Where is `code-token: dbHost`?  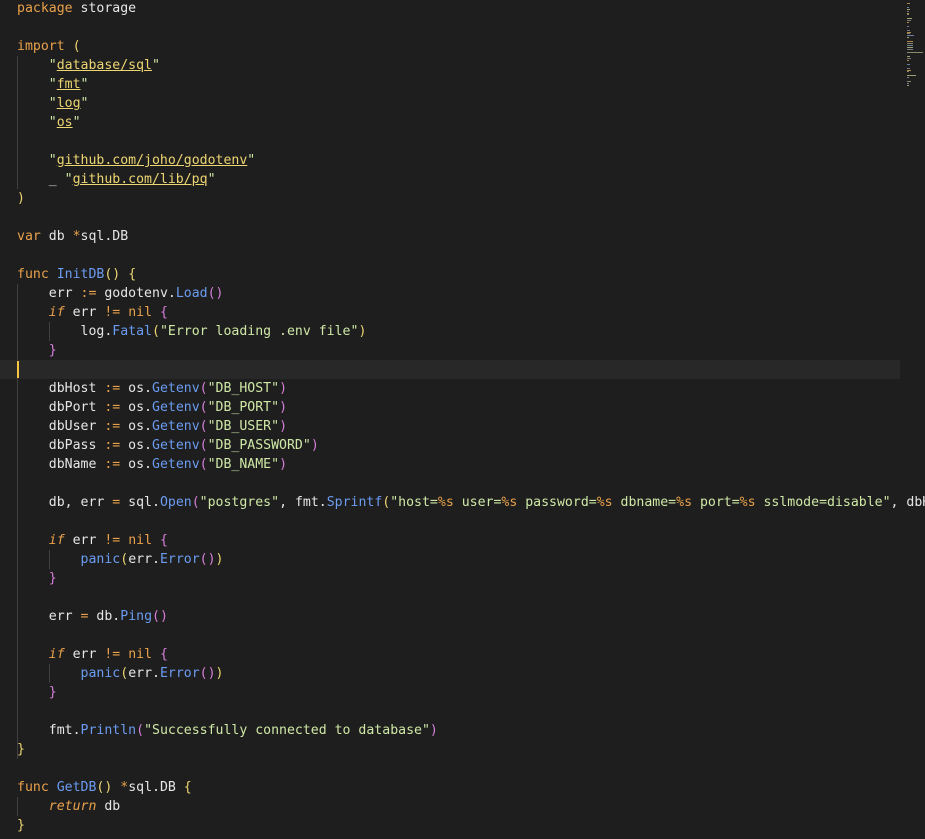
code-token: dbHost is located at coordinates (61, 388).